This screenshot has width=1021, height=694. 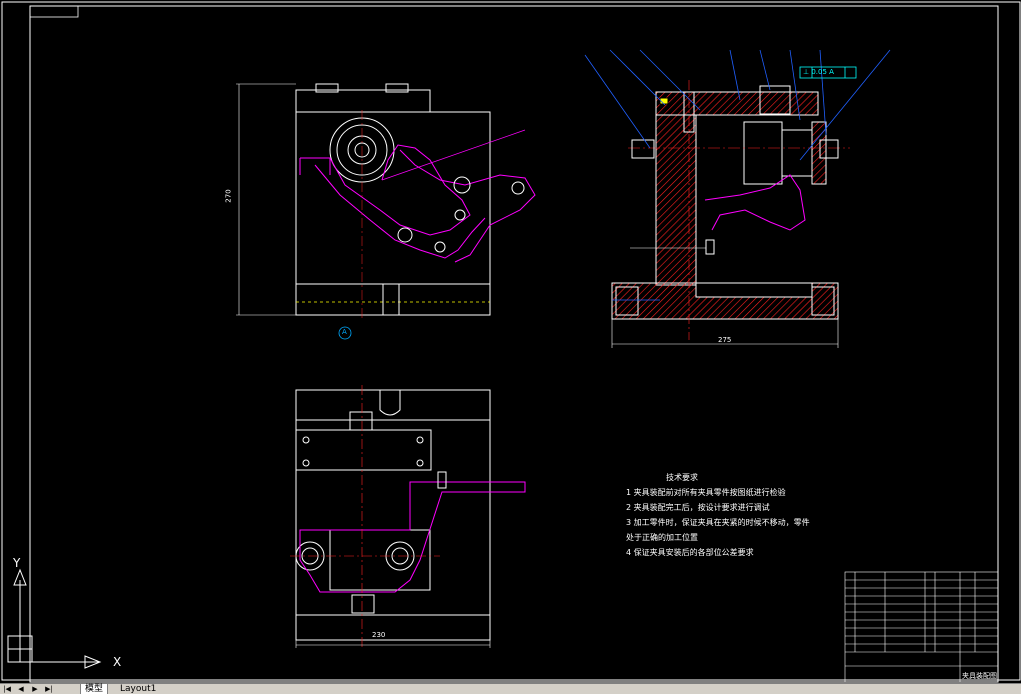 What do you see at coordinates (54, 618) in the screenshot?
I see `ucs-icon` at bounding box center [54, 618].